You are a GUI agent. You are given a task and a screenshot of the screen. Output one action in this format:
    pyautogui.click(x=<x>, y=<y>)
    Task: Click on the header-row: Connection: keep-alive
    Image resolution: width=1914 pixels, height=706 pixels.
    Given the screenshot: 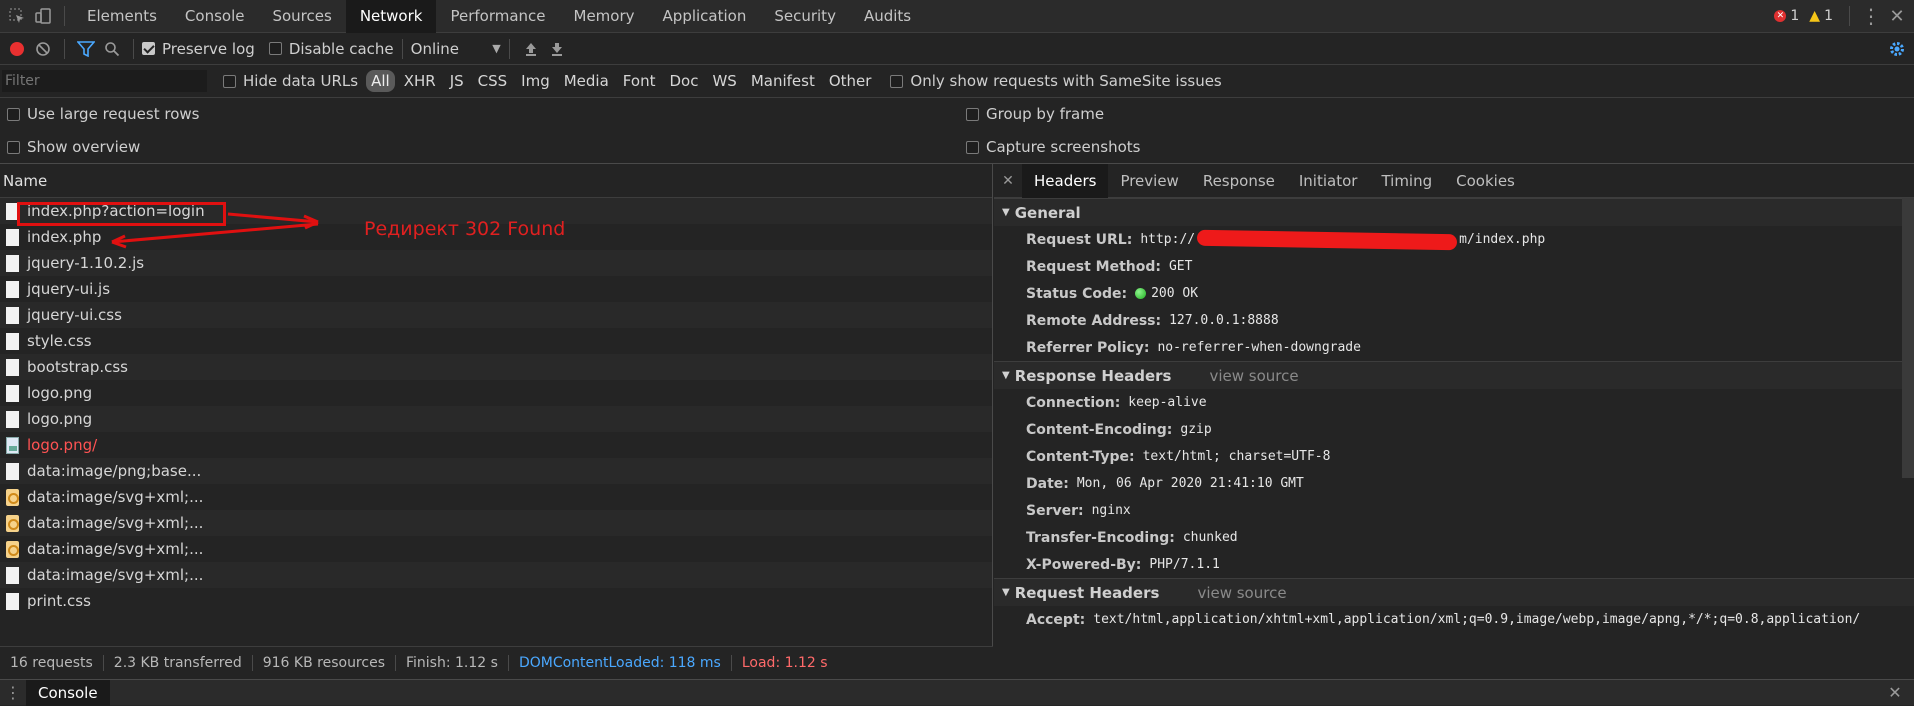 What is the action you would take?
    pyautogui.click(x=1454, y=402)
    